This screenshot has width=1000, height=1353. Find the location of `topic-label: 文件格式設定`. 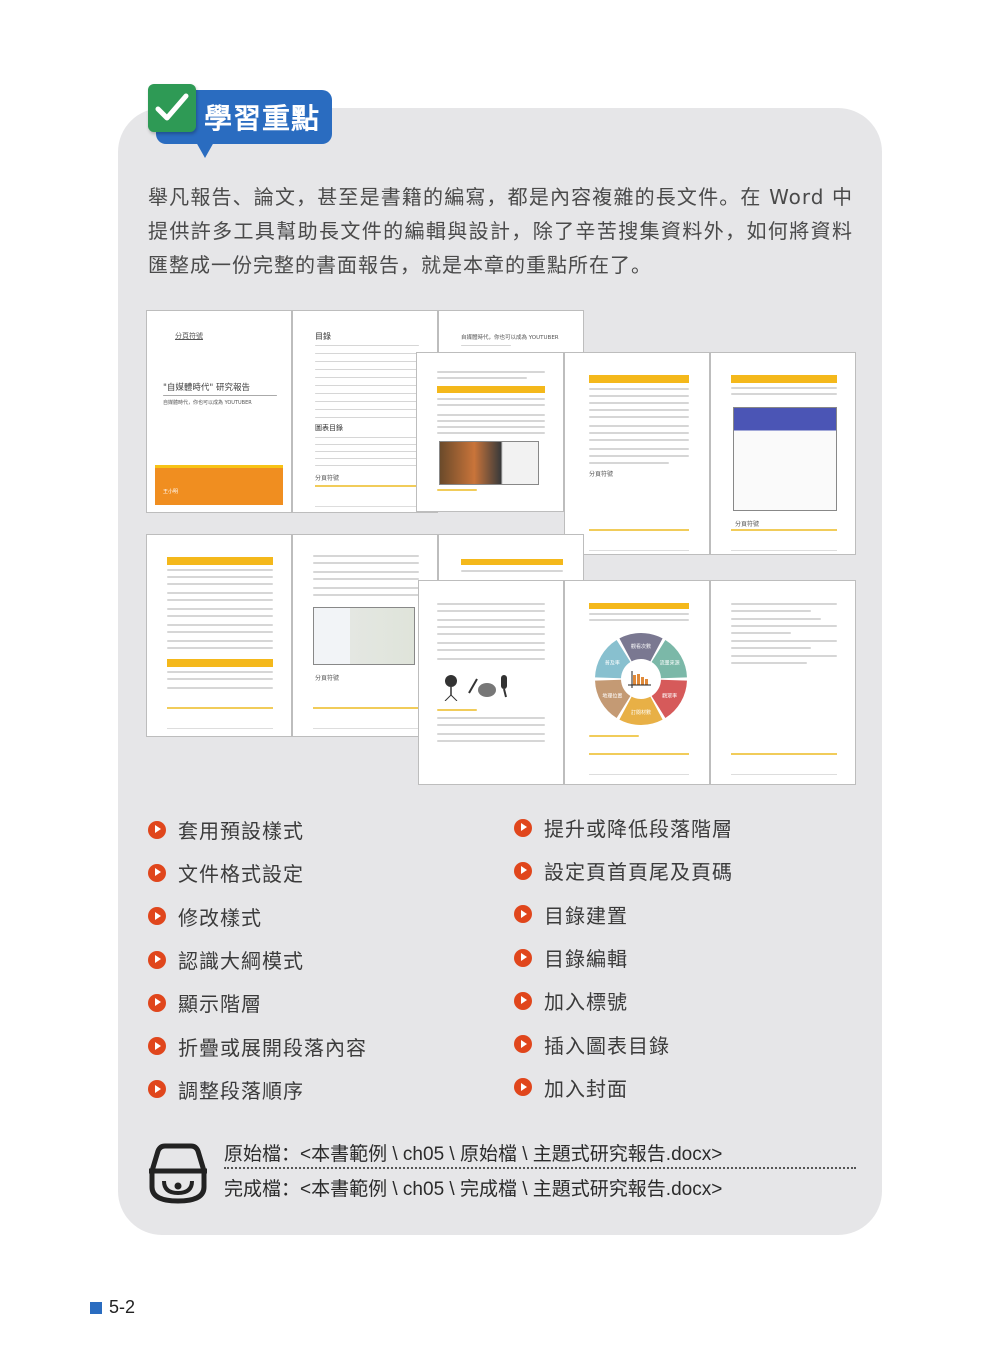

topic-label: 文件格式設定 is located at coordinates (241, 874).